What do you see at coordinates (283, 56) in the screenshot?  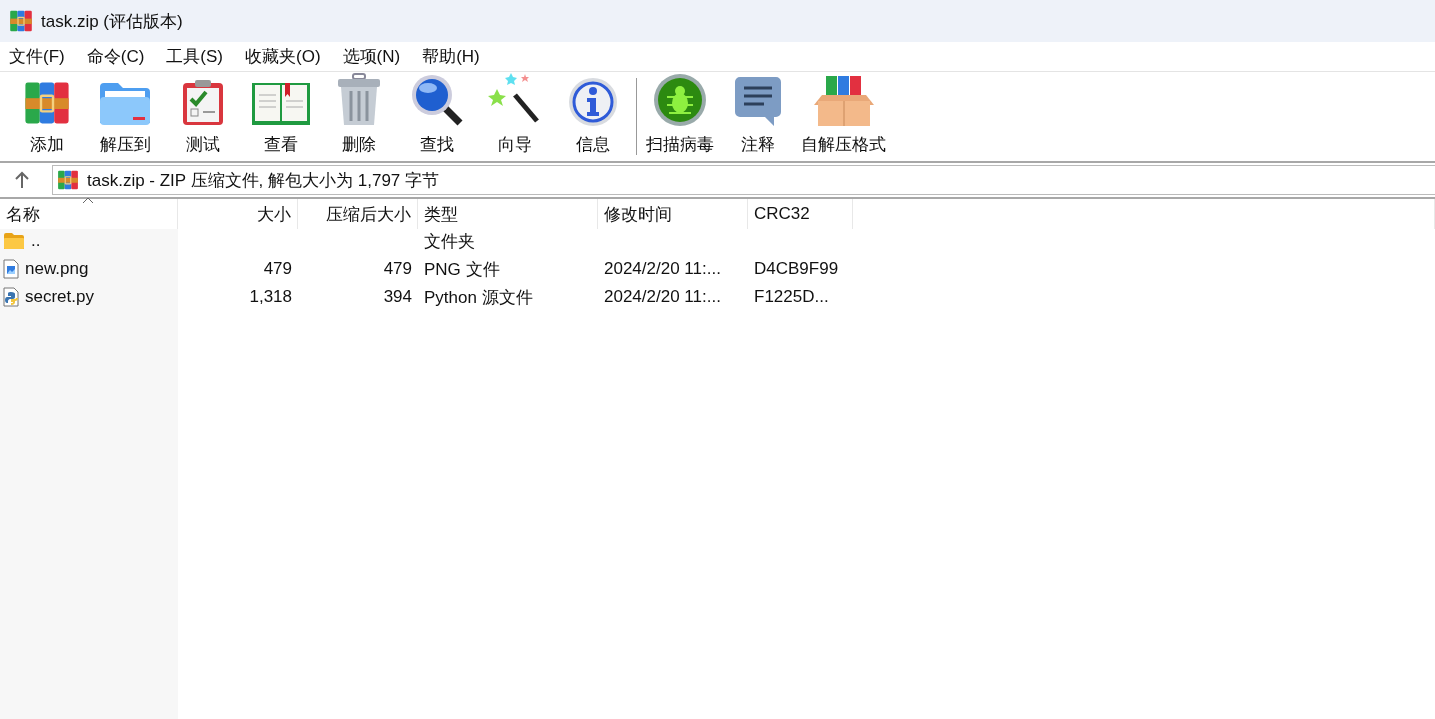 I see `menu-item: 收藏夹(O)` at bounding box center [283, 56].